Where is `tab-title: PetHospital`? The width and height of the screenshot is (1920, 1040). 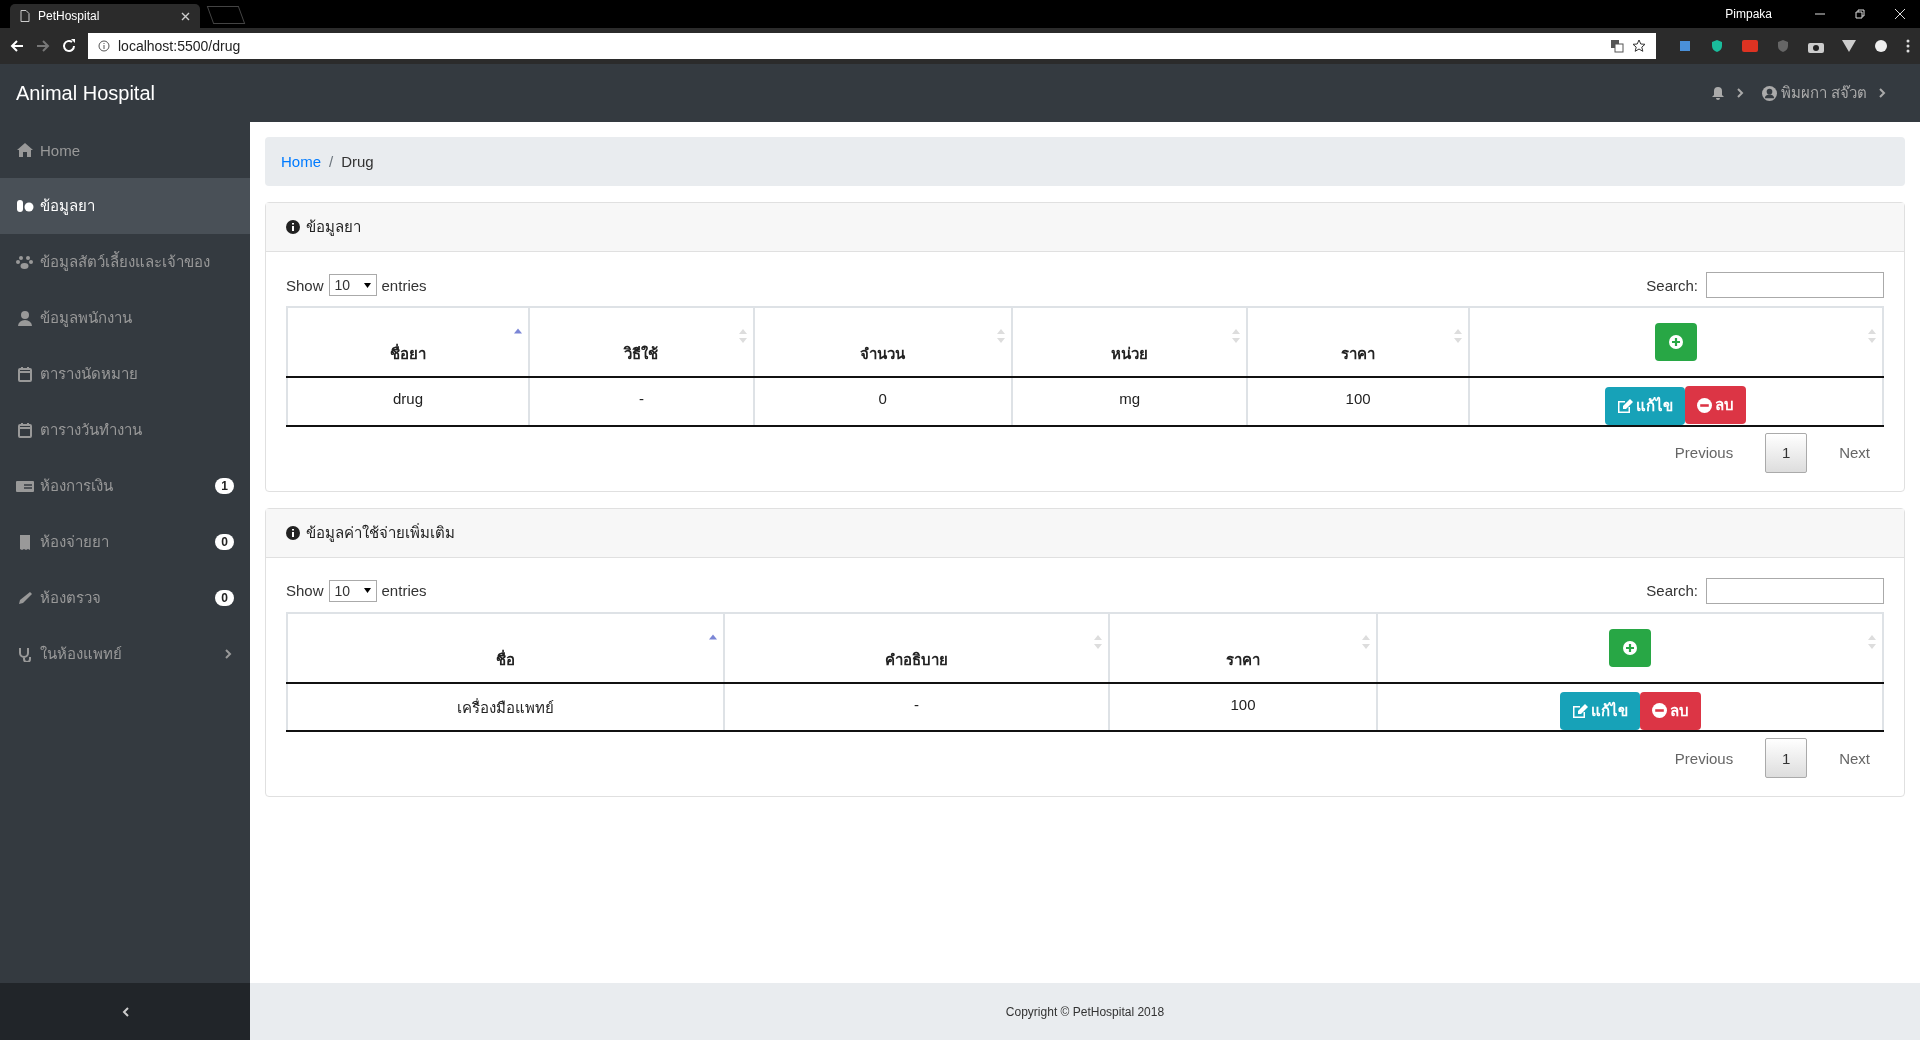
tab-title: PetHospital is located at coordinates (69, 16).